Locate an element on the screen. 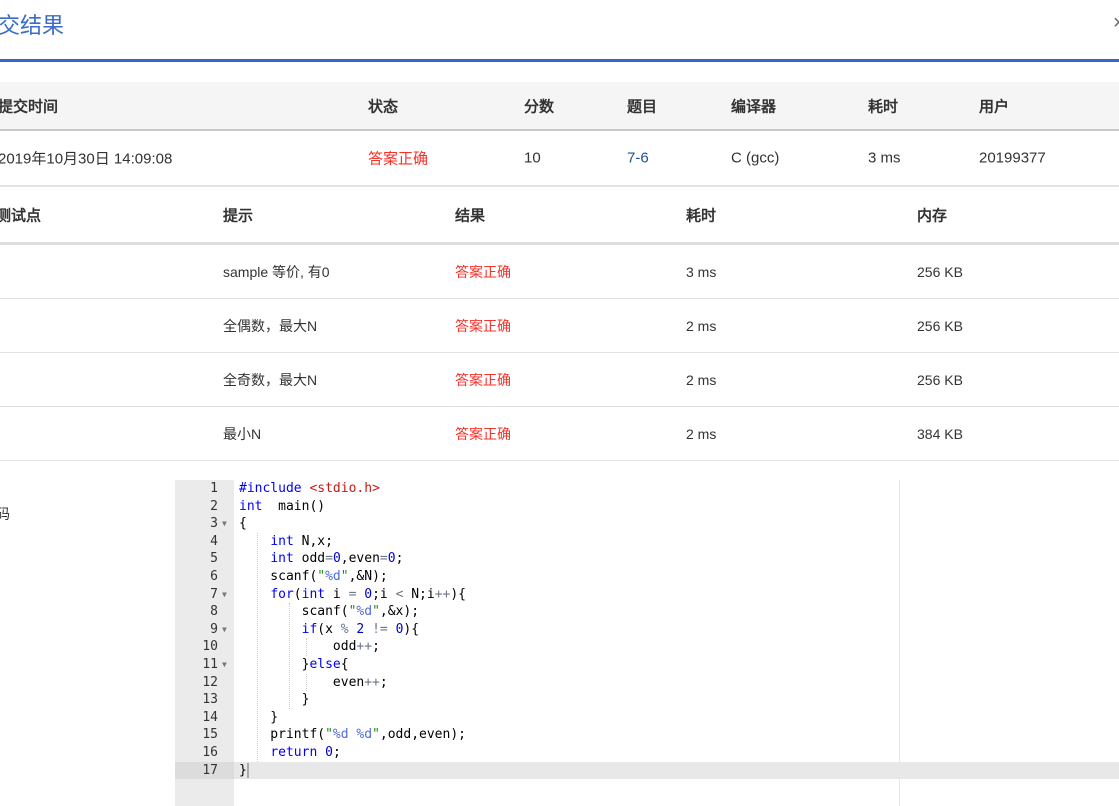  line-number: 5 is located at coordinates (214, 559).